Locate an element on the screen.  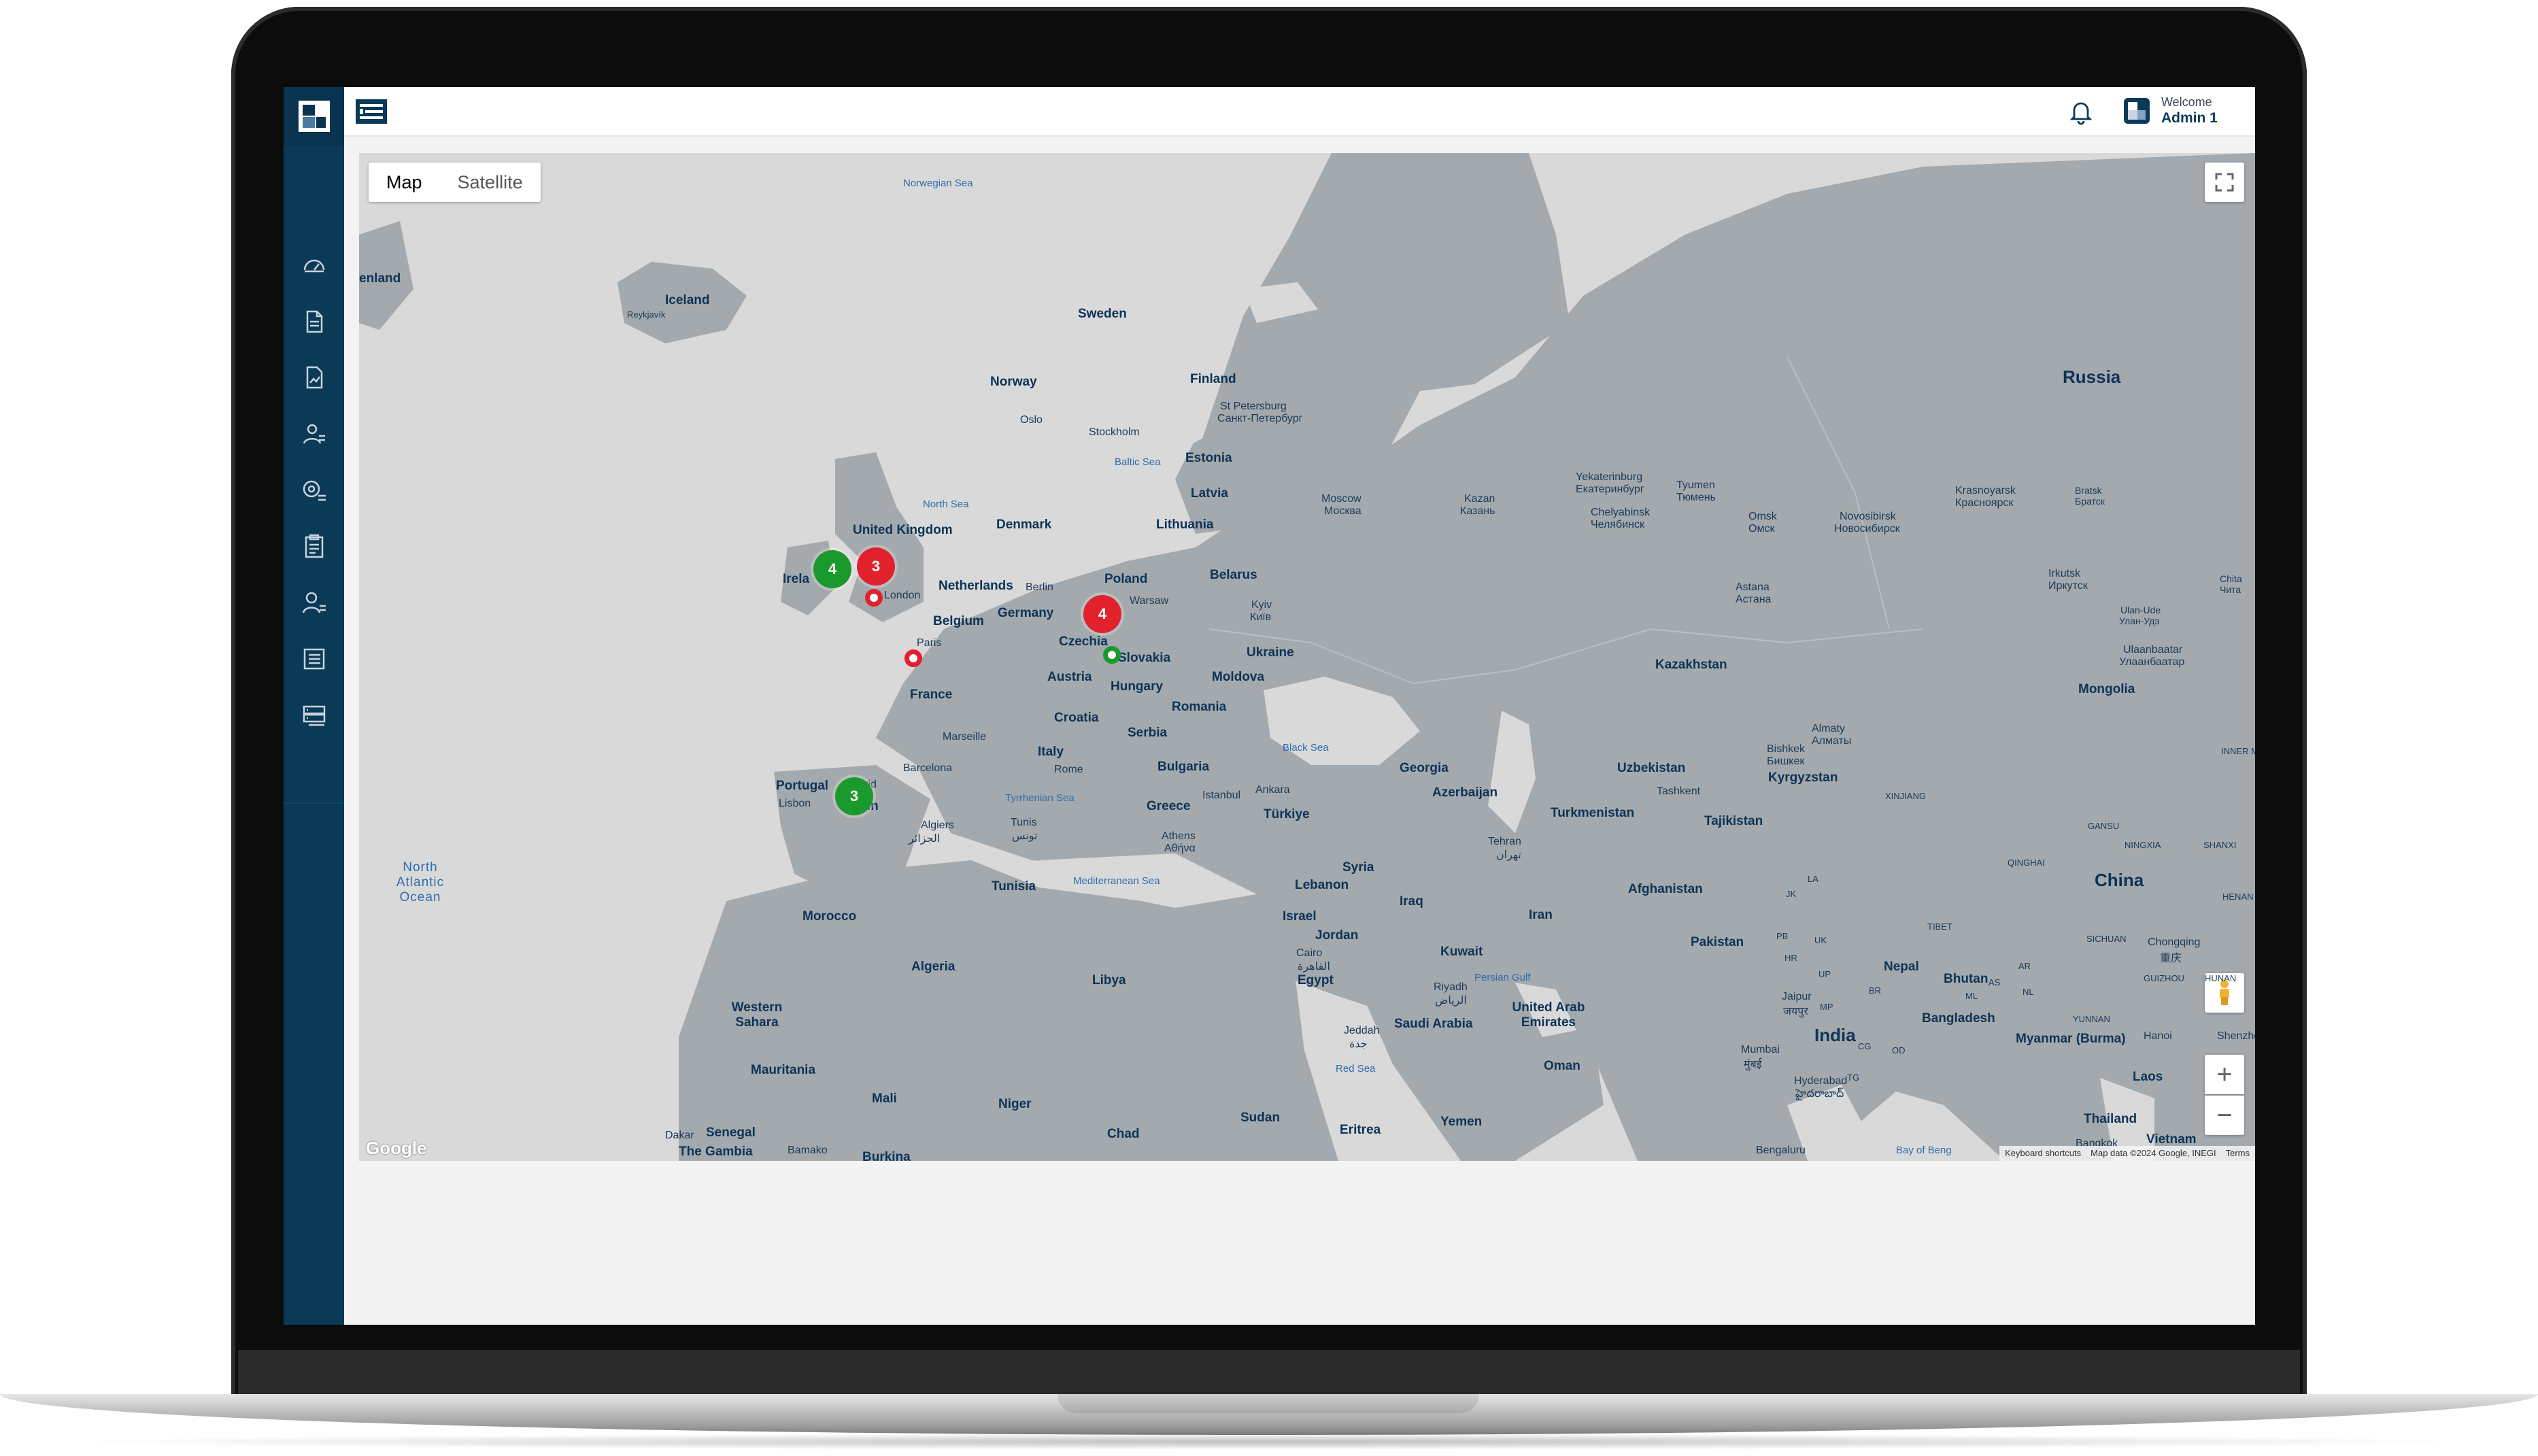
map-label: Hyderabad is located at coordinates (1821, 1081).